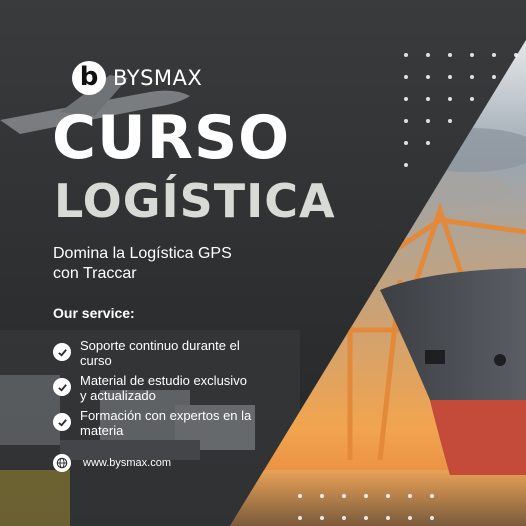 Image resolution: width=526 pixels, height=526 pixels. What do you see at coordinates (96, 360) in the screenshot?
I see `service-text-line2: curso` at bounding box center [96, 360].